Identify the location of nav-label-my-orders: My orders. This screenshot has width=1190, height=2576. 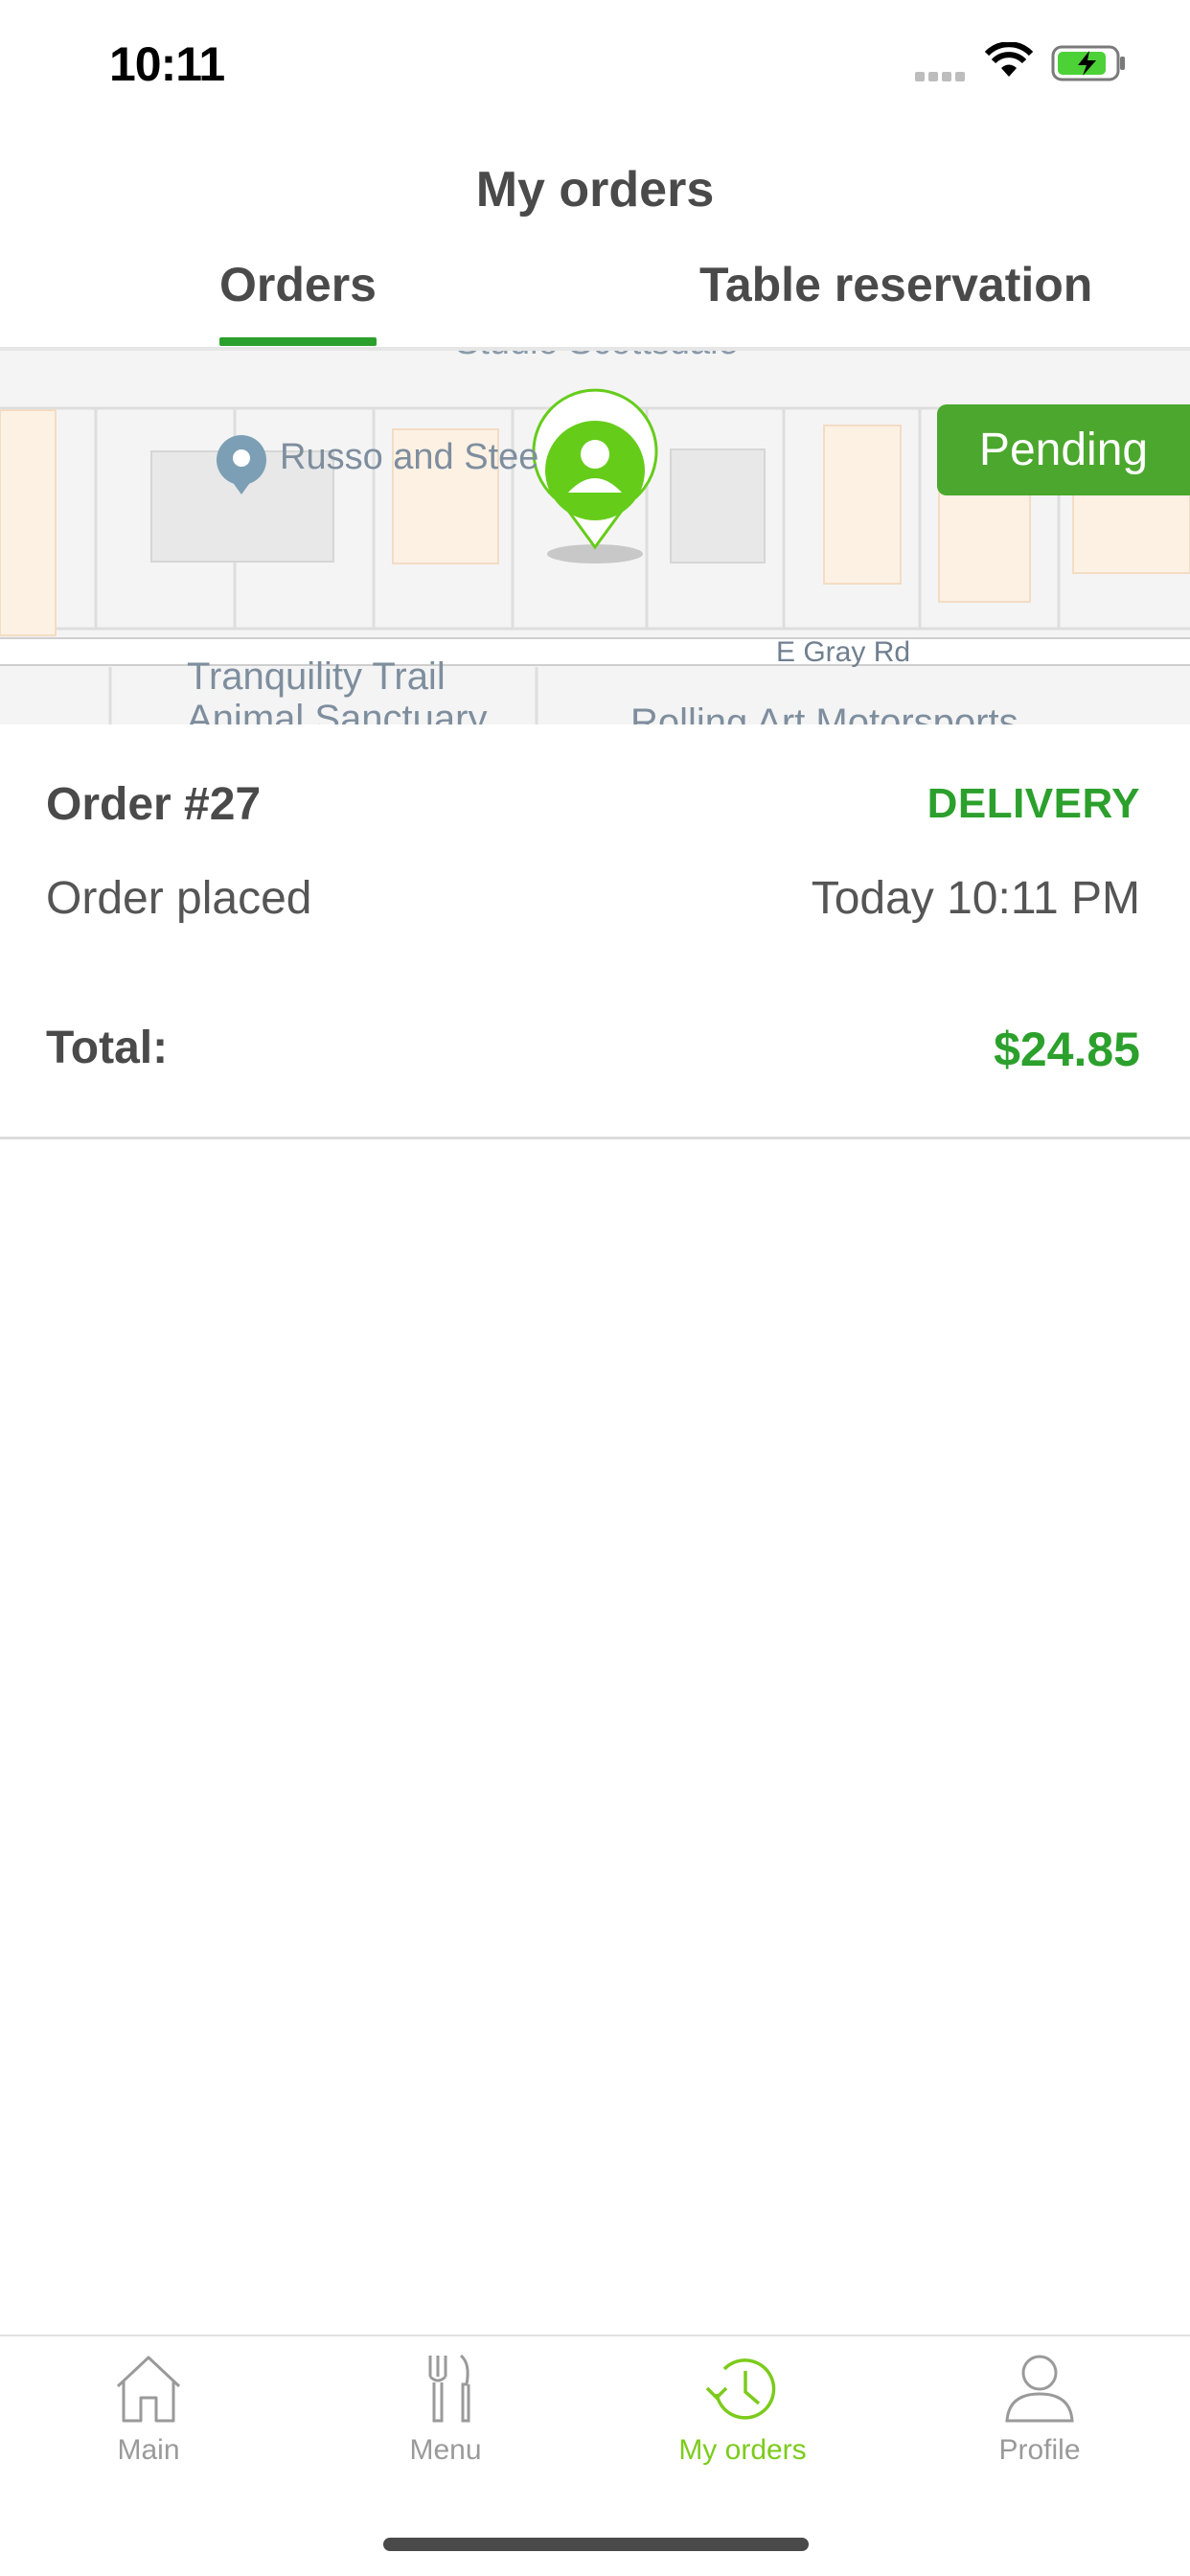
(743, 2450).